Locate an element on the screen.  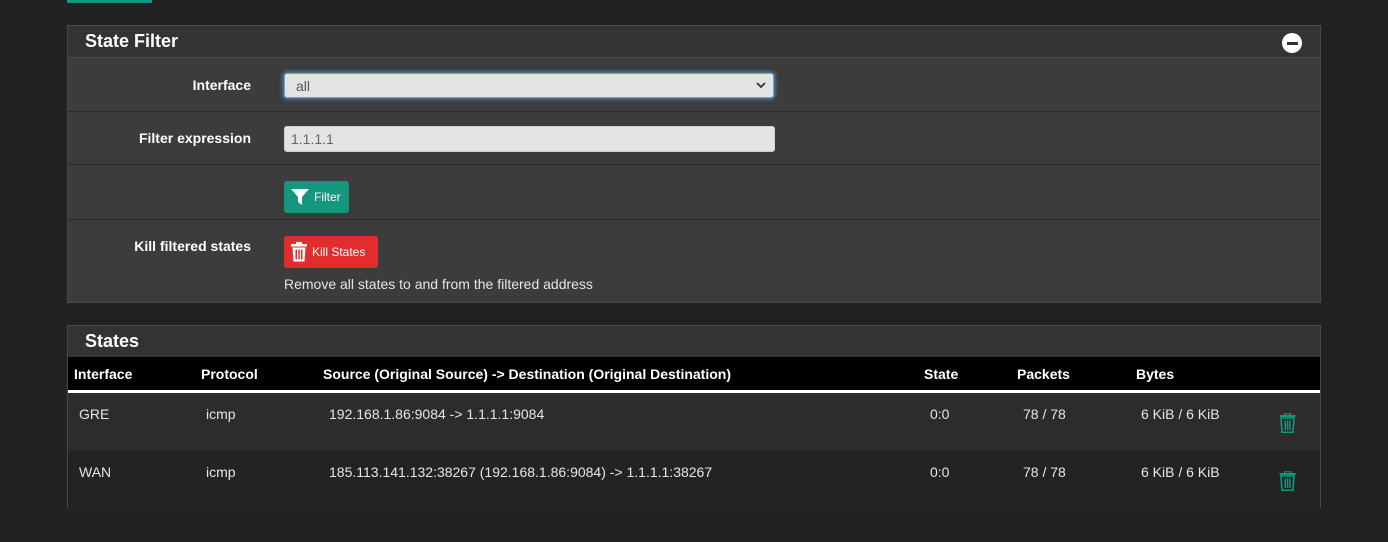
interface-row: Interface all is located at coordinates (694, 85).